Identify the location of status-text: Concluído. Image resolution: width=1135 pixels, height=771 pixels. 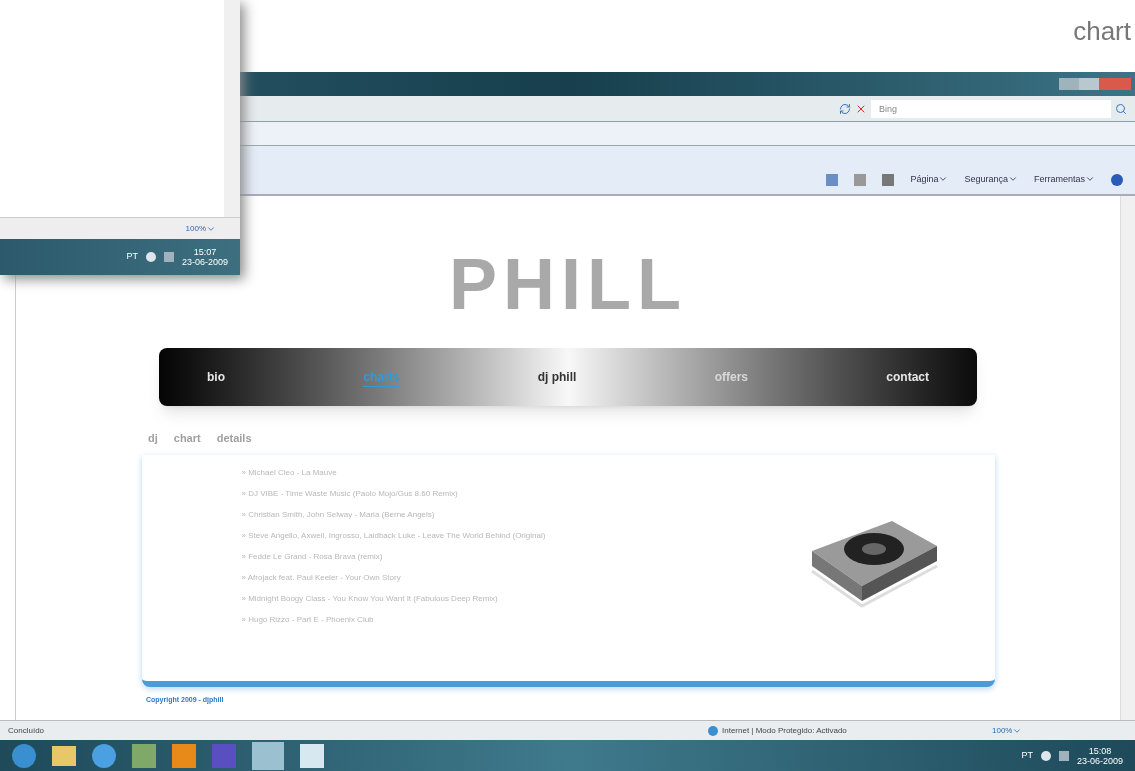
(27, 730).